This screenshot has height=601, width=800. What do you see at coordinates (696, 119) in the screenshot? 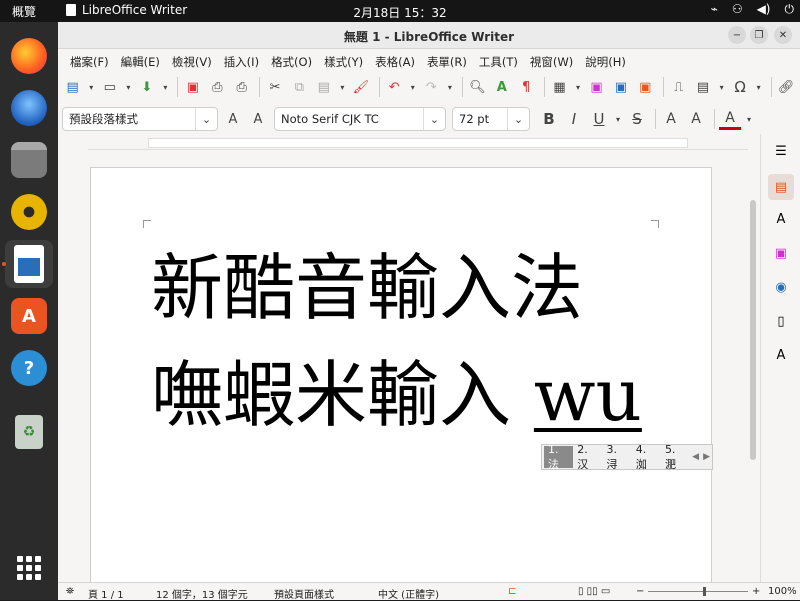
I see `decrease-font-size-button: A` at bounding box center [696, 119].